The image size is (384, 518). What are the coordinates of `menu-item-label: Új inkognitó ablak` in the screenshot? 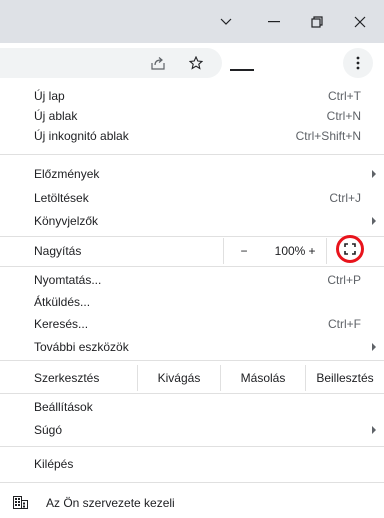 It's located at (81, 136).